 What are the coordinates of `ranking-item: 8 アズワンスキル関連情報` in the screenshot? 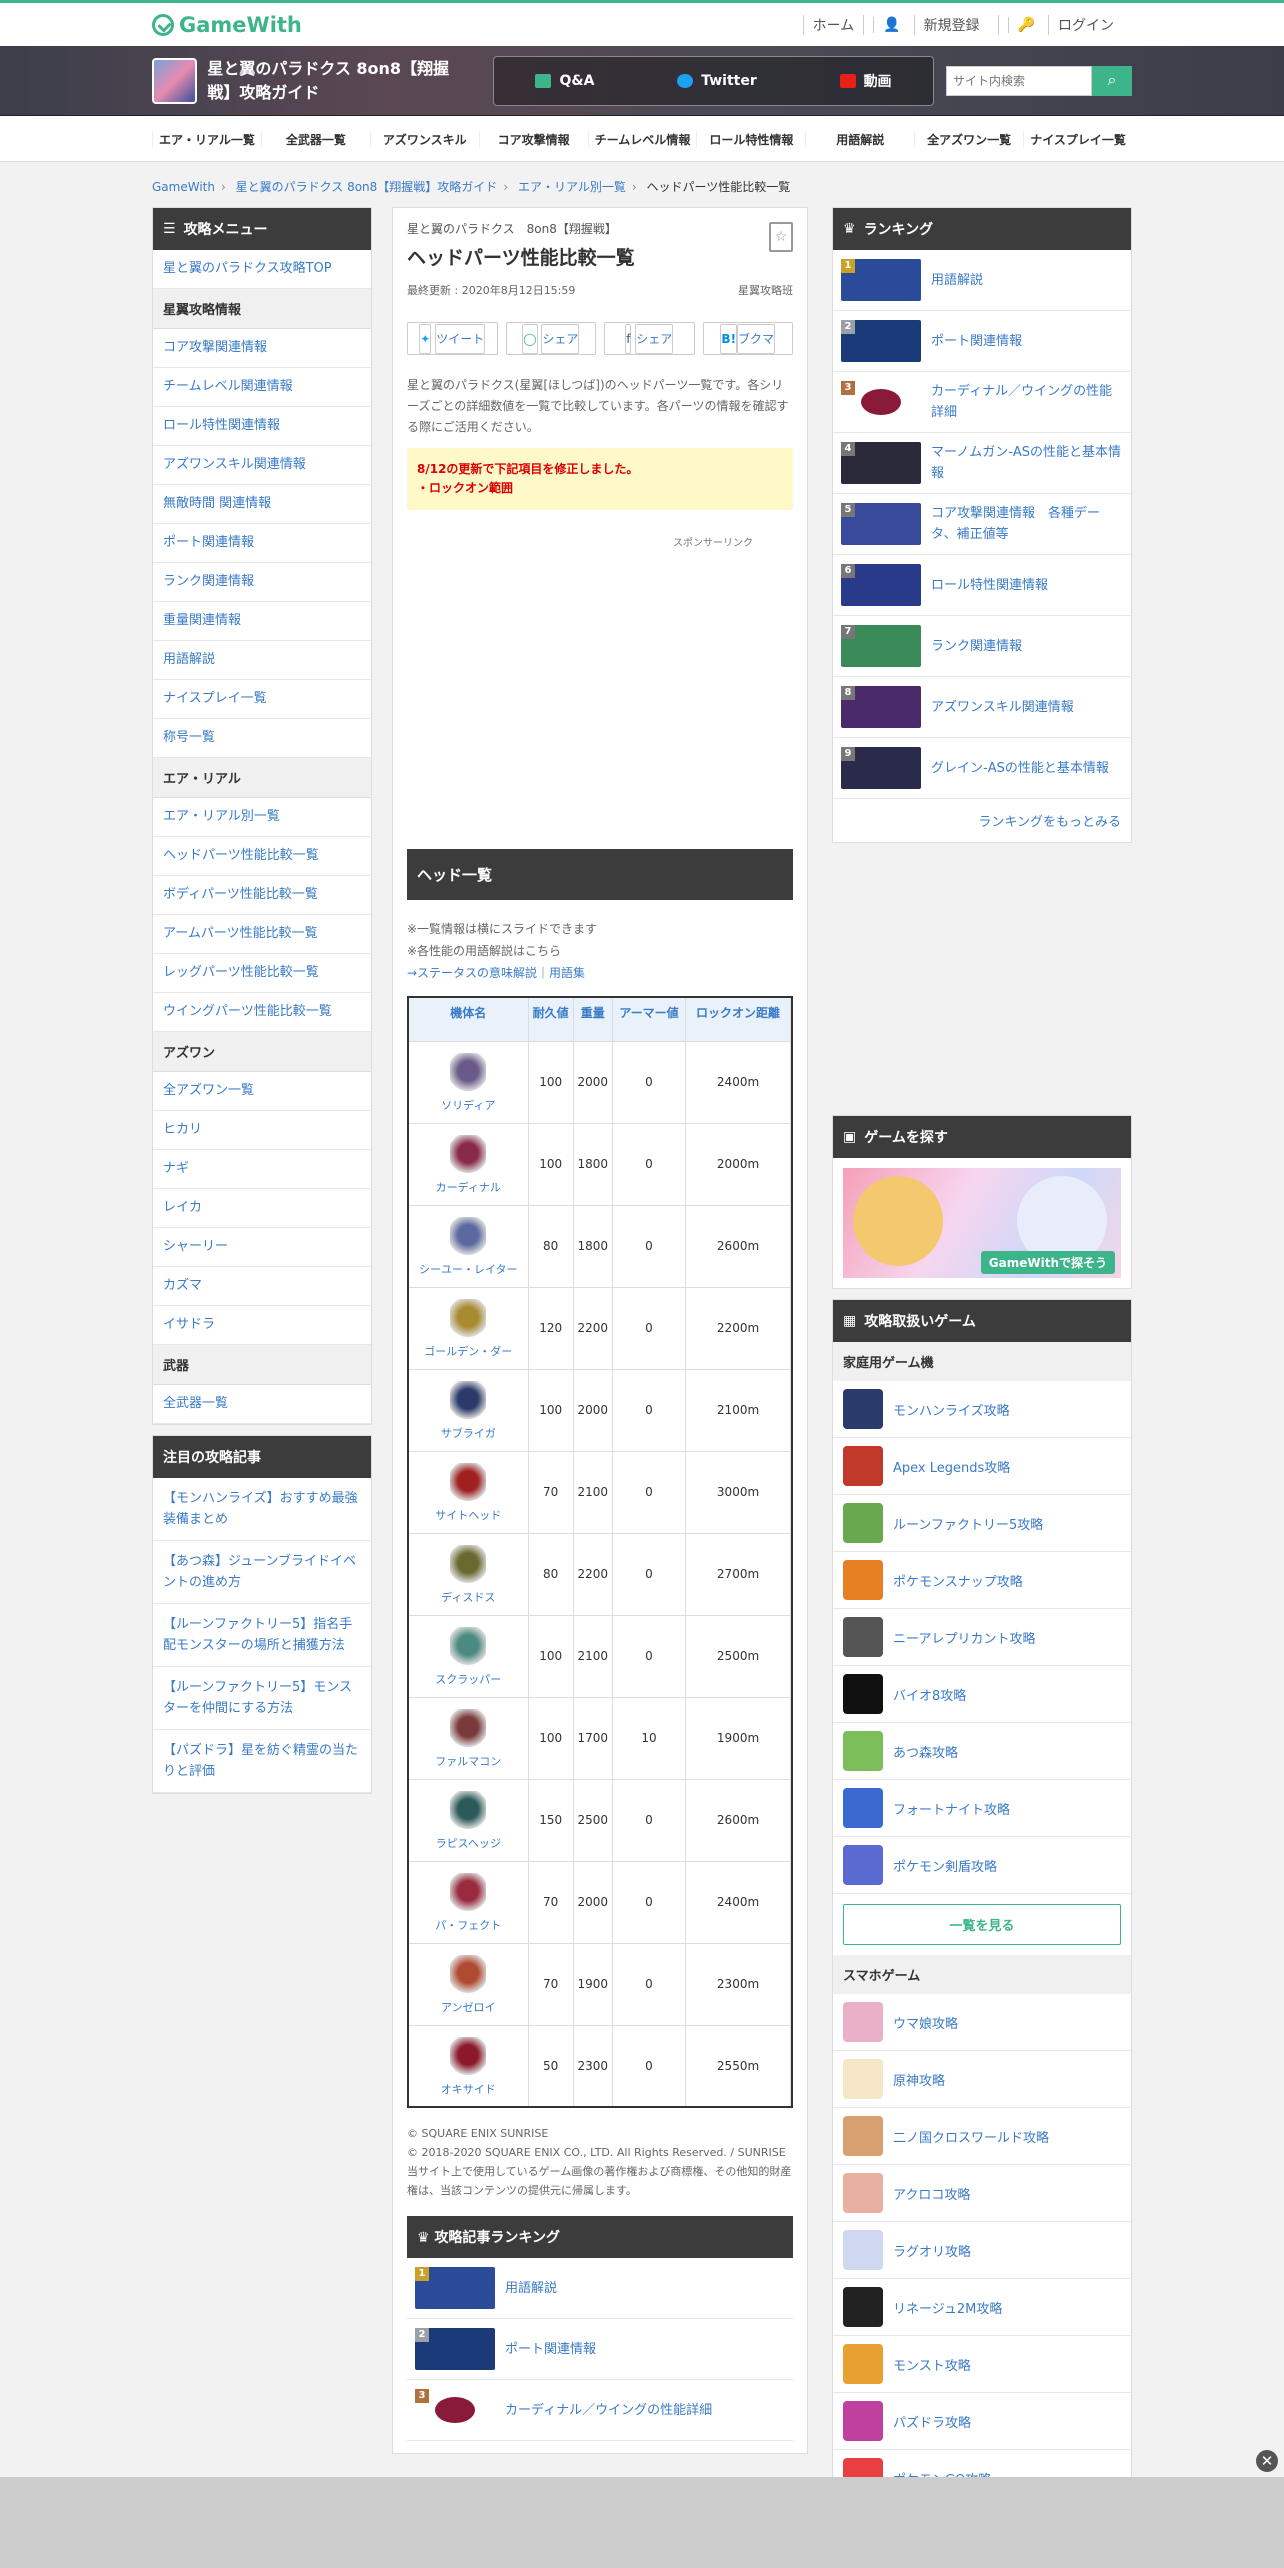 It's located at (982, 707).